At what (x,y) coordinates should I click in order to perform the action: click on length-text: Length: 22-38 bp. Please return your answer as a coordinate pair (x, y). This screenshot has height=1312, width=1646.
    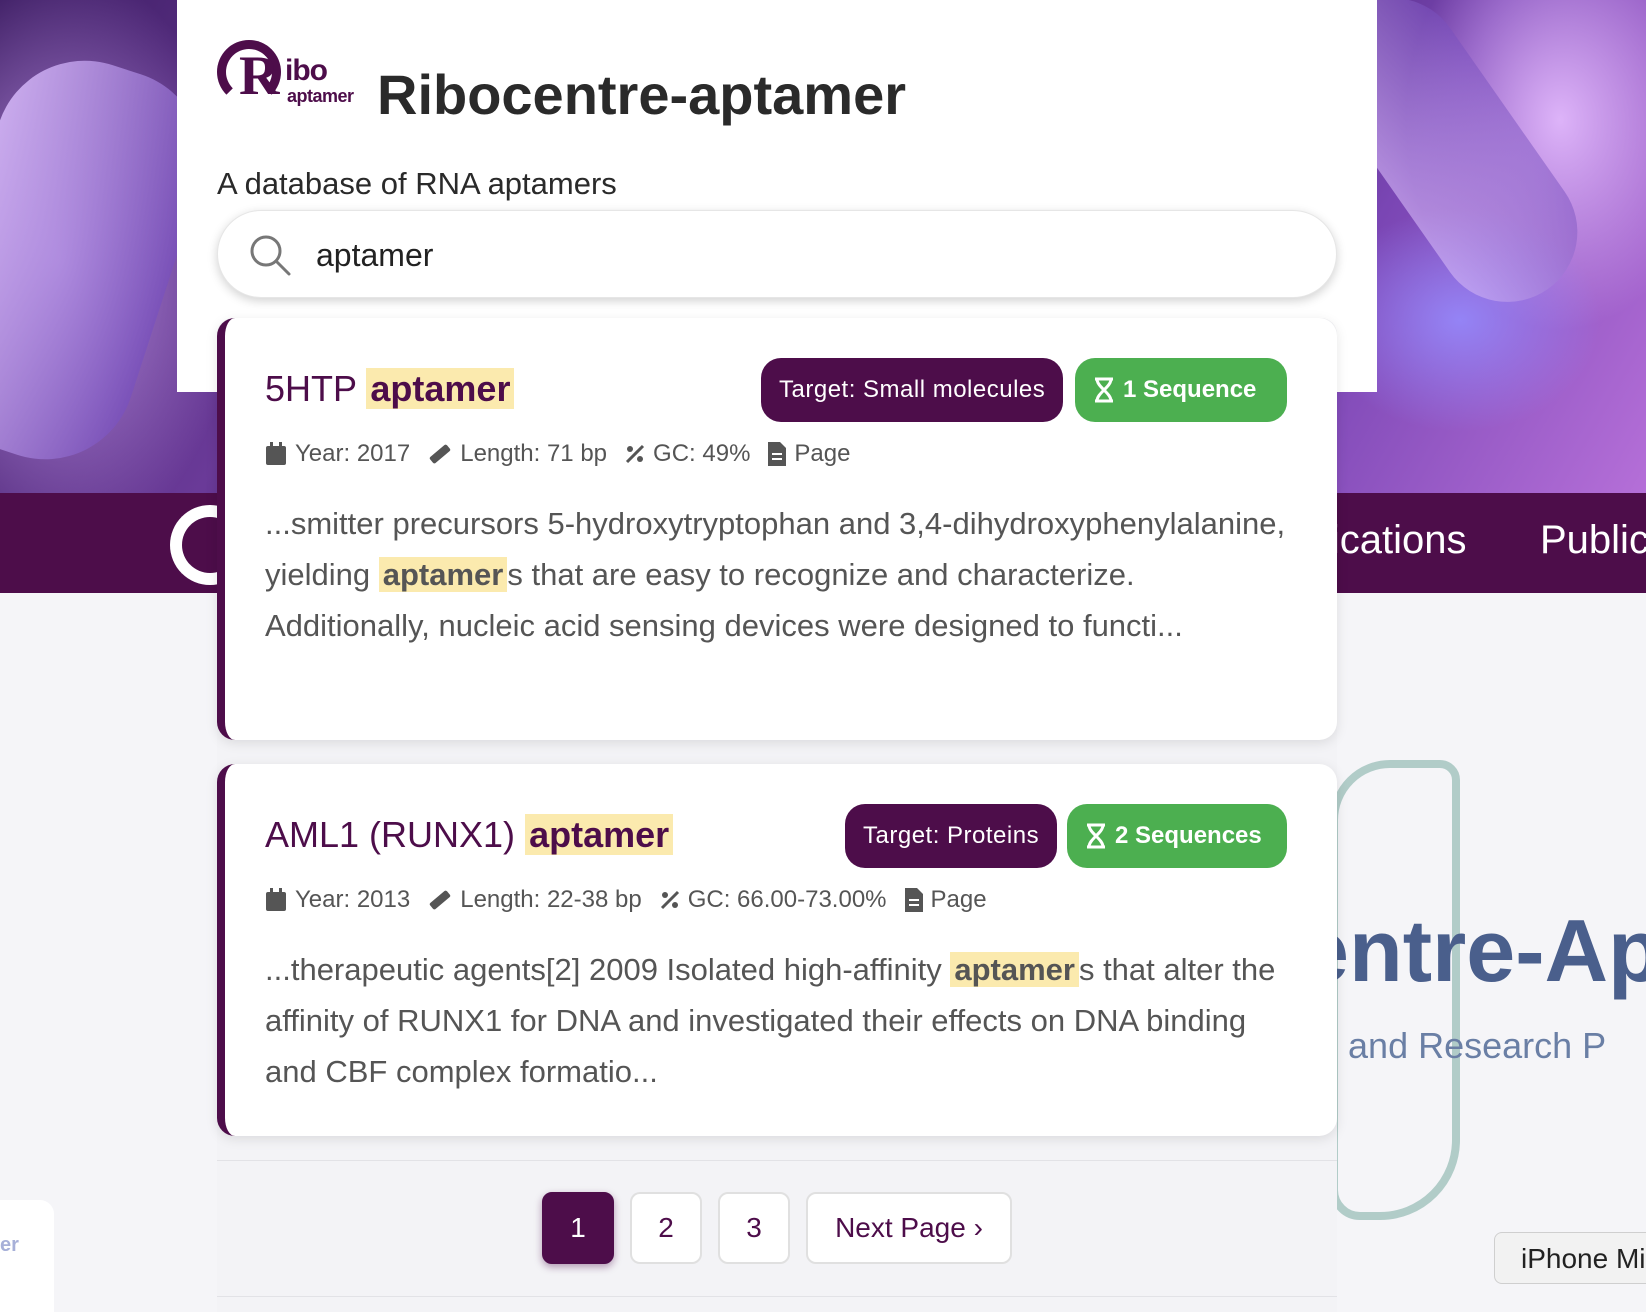
    Looking at the image, I should click on (551, 899).